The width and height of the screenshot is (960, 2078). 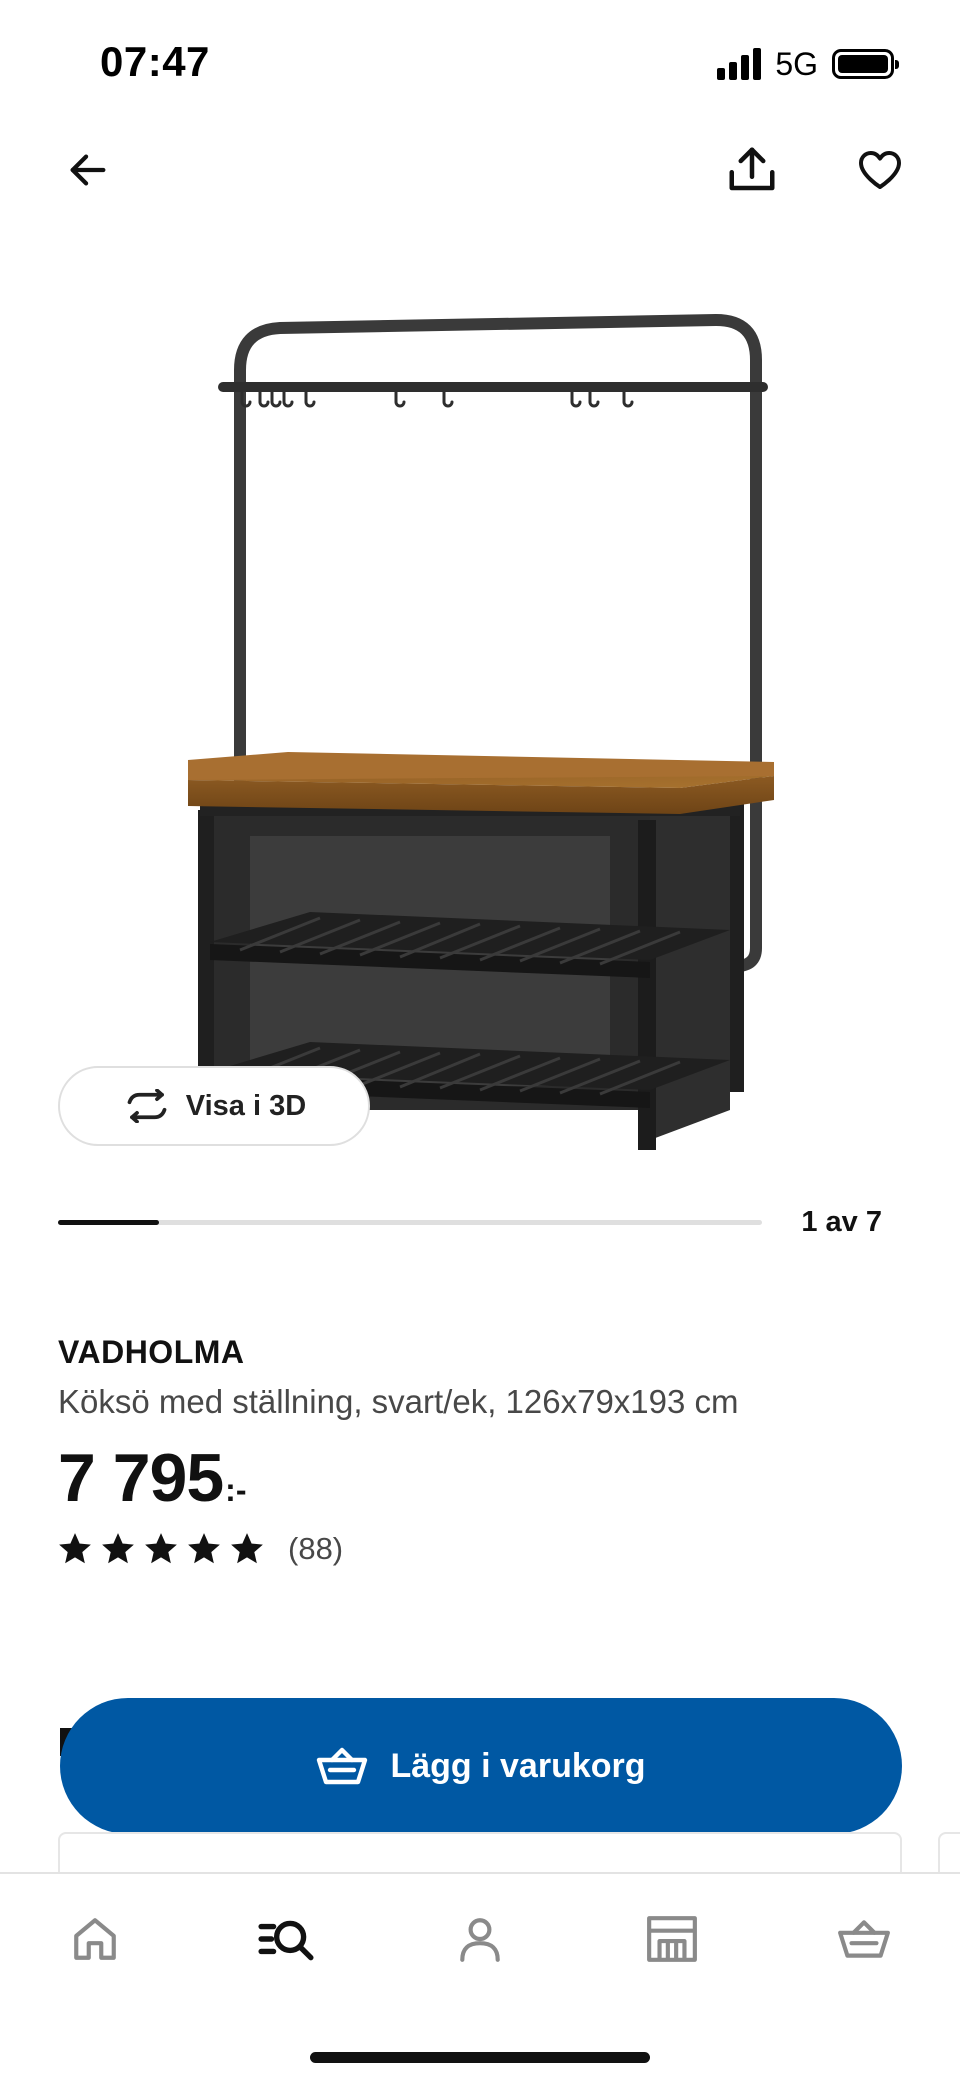 I want to click on add-to-cart-label: Lägg i varukorg, so click(x=518, y=1765).